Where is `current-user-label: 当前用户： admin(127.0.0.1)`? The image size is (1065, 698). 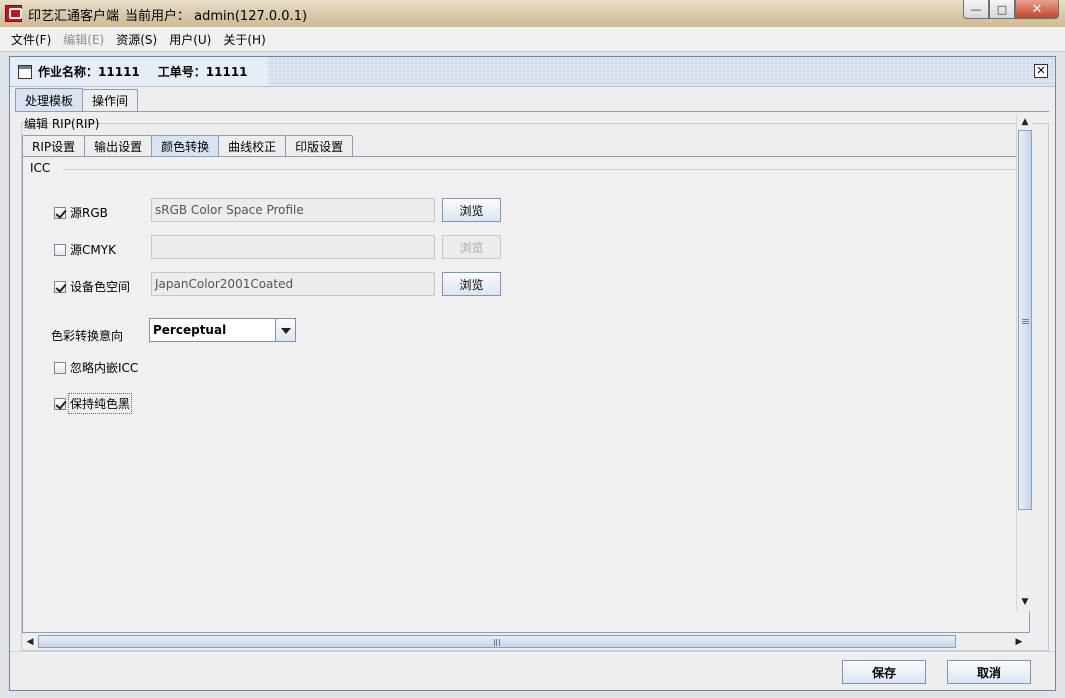 current-user-label: 当前用户： admin(127.0.0.1) is located at coordinates (216, 16).